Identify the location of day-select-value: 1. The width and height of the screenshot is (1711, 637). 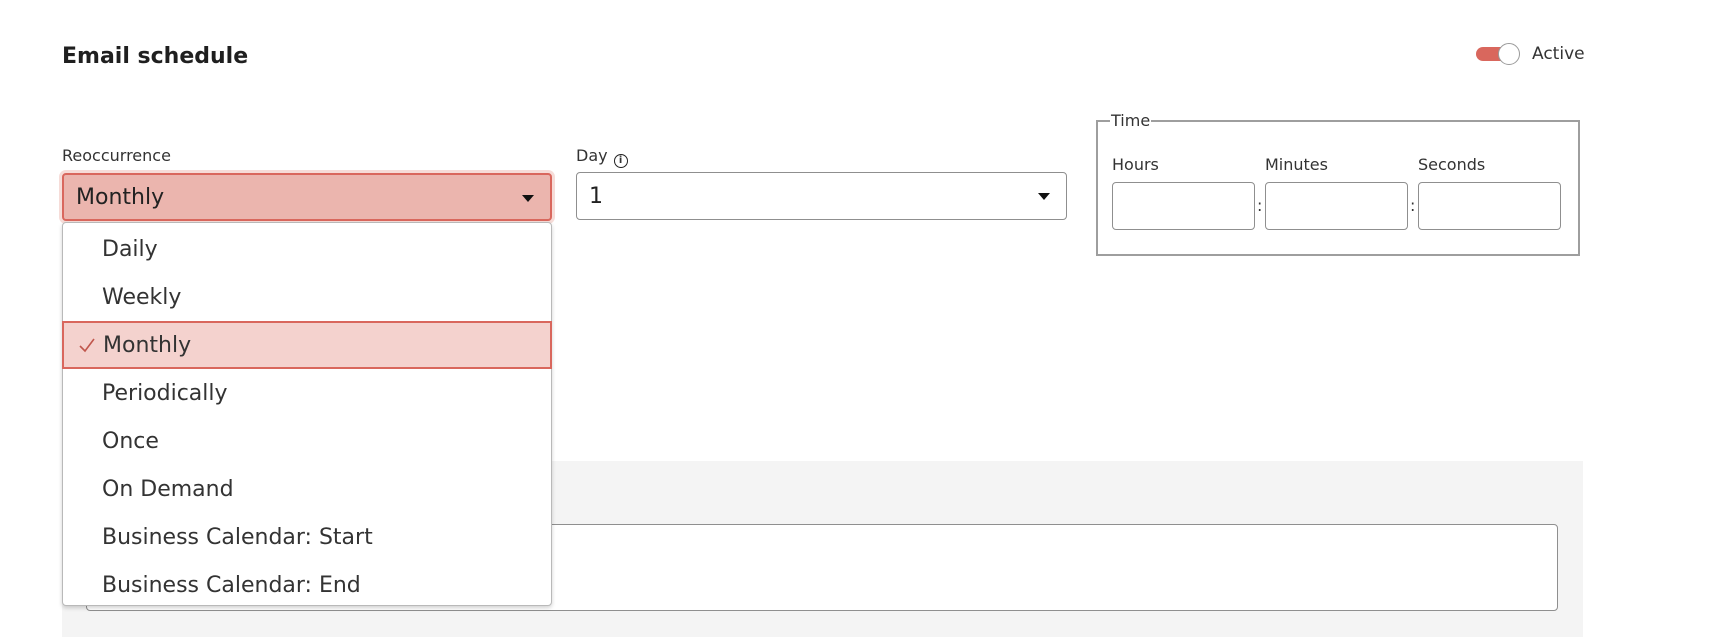
(596, 196).